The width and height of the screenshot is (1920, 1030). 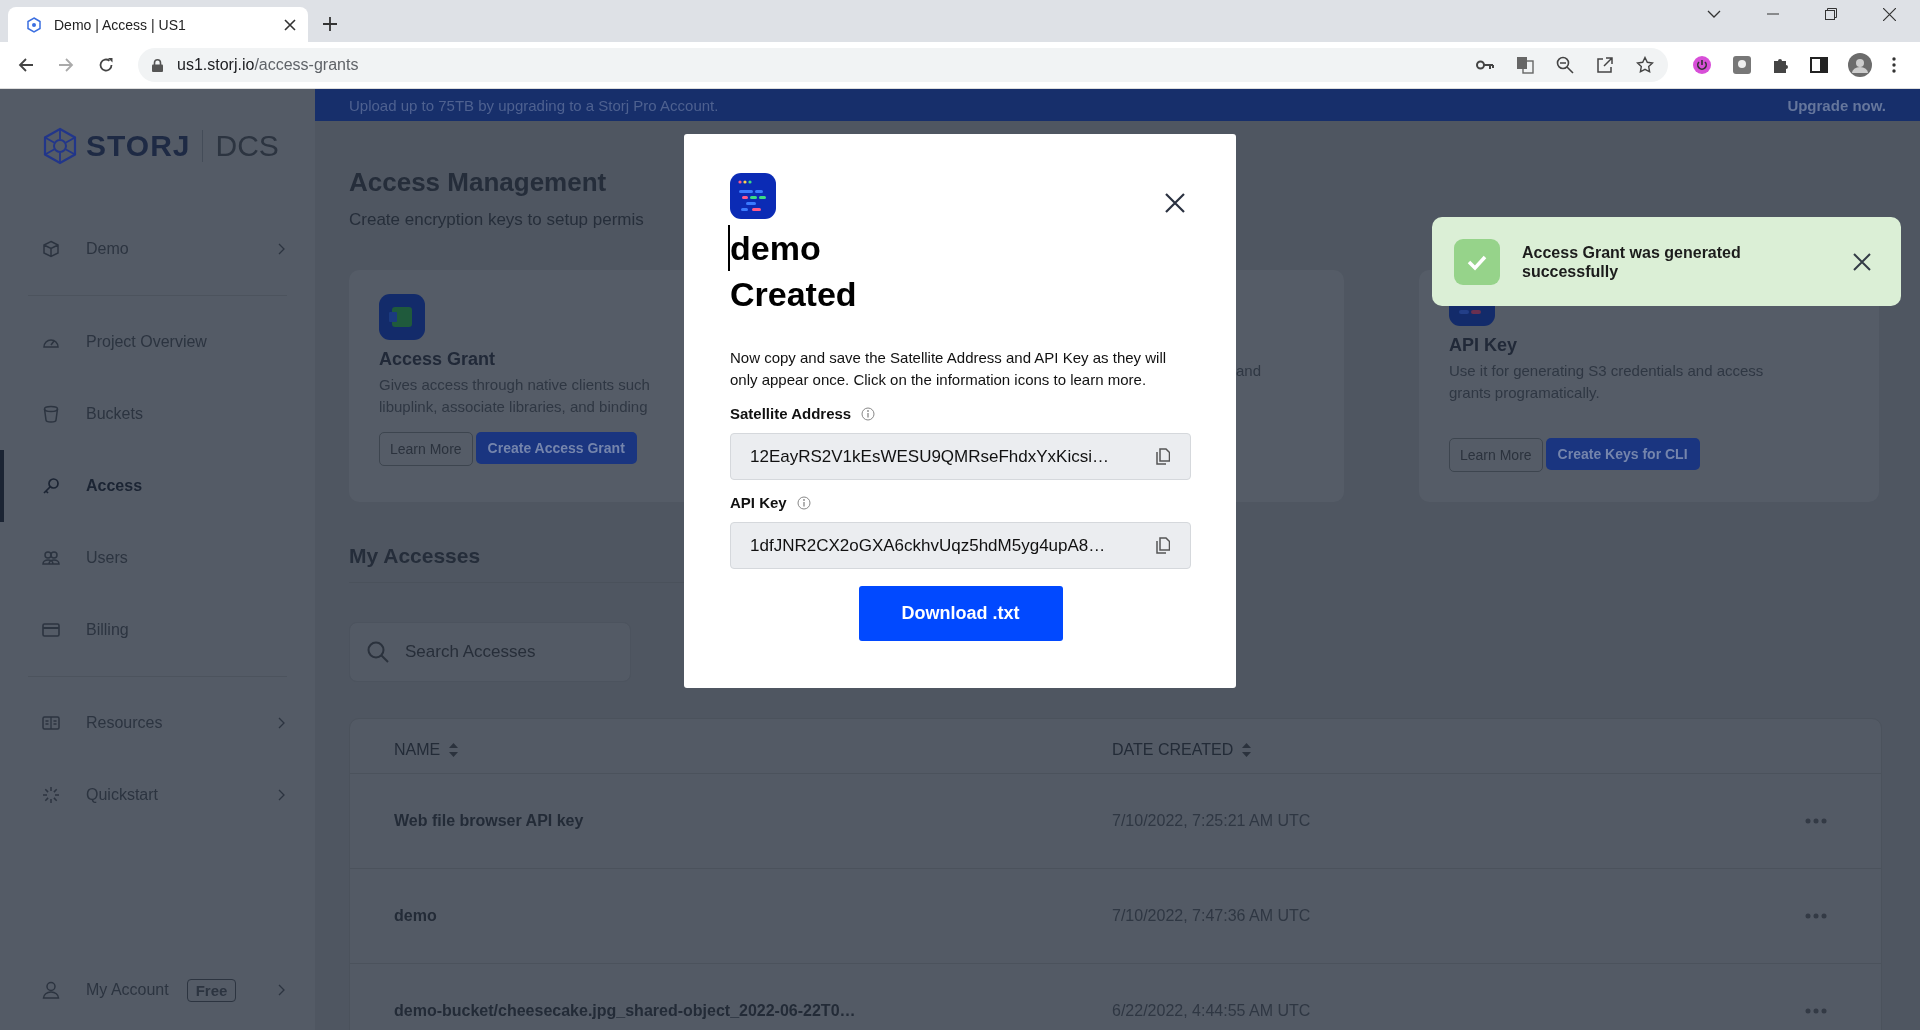 I want to click on star-icon, so click(x=1645, y=65).